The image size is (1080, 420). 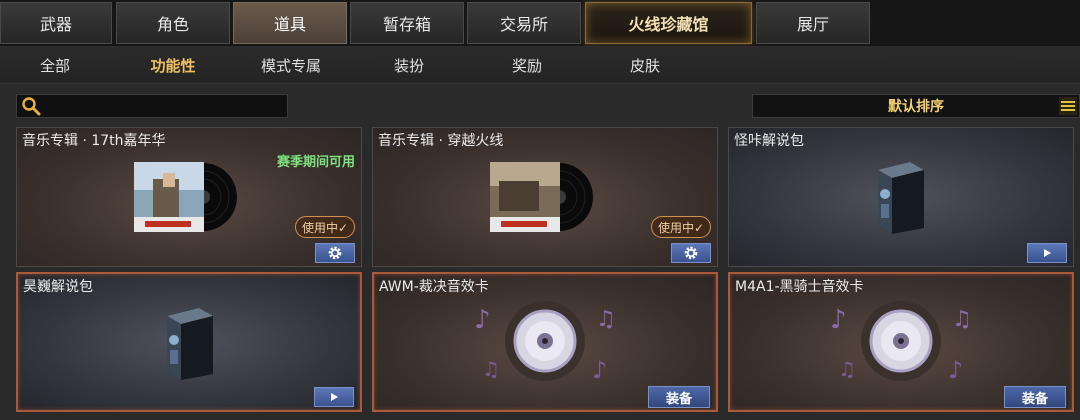 What do you see at coordinates (813, 23) in the screenshot?
I see `tab-showroom: 展厅` at bounding box center [813, 23].